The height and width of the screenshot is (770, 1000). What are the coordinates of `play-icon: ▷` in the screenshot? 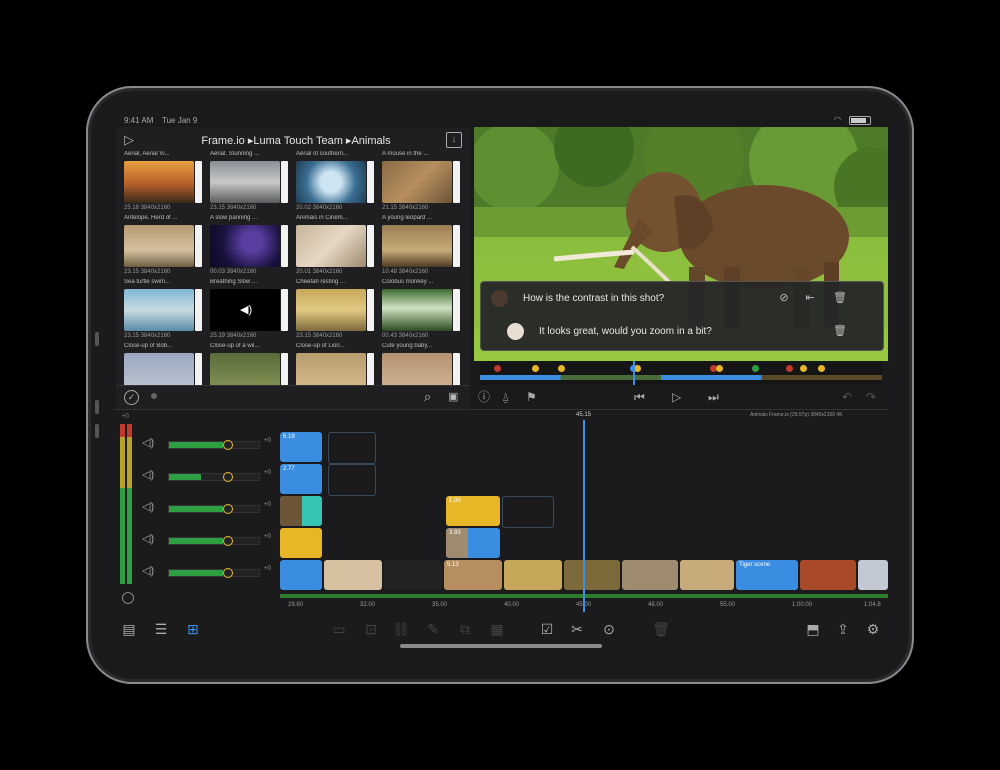 It's located at (129, 140).